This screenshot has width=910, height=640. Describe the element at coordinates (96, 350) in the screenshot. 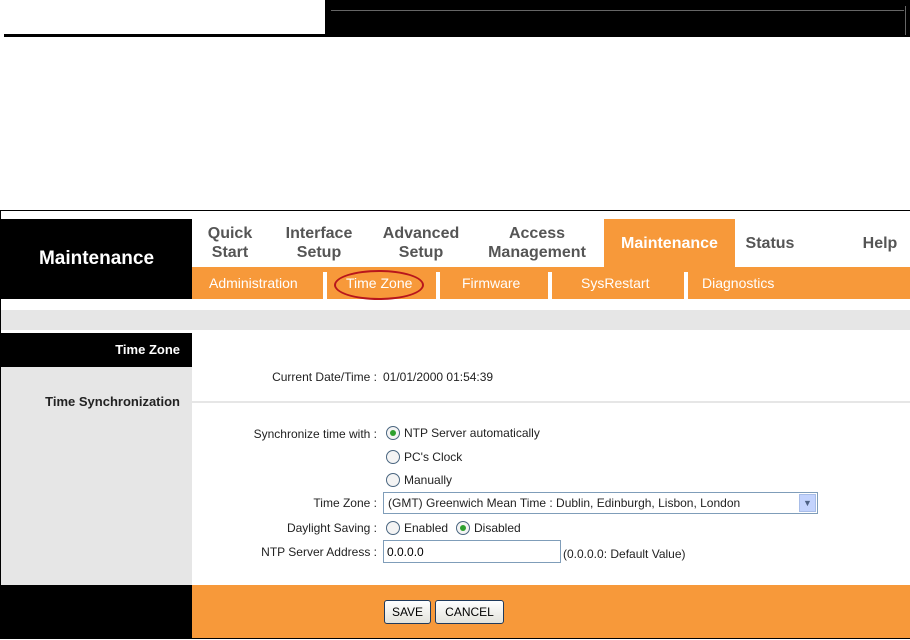

I see `section-heading: Time Zone` at that location.